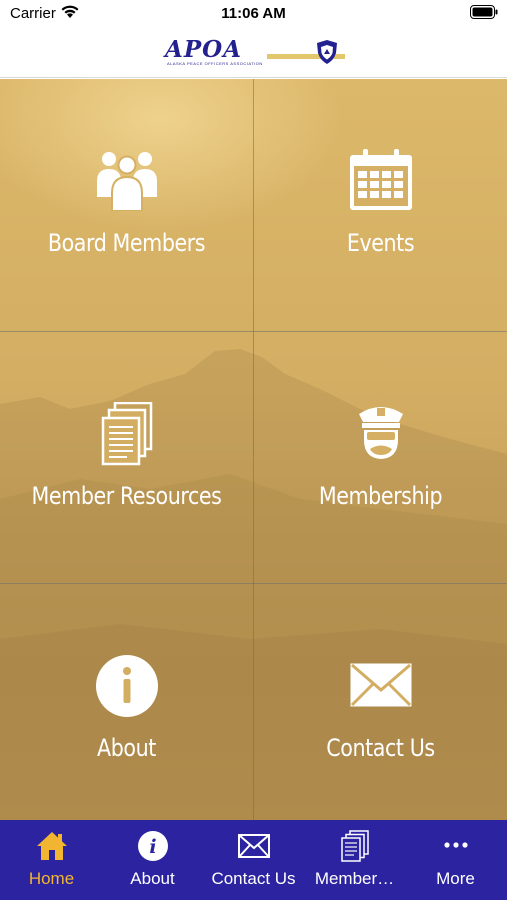 This screenshot has height=900, width=507. I want to click on battery-icon, so click(484, 14).